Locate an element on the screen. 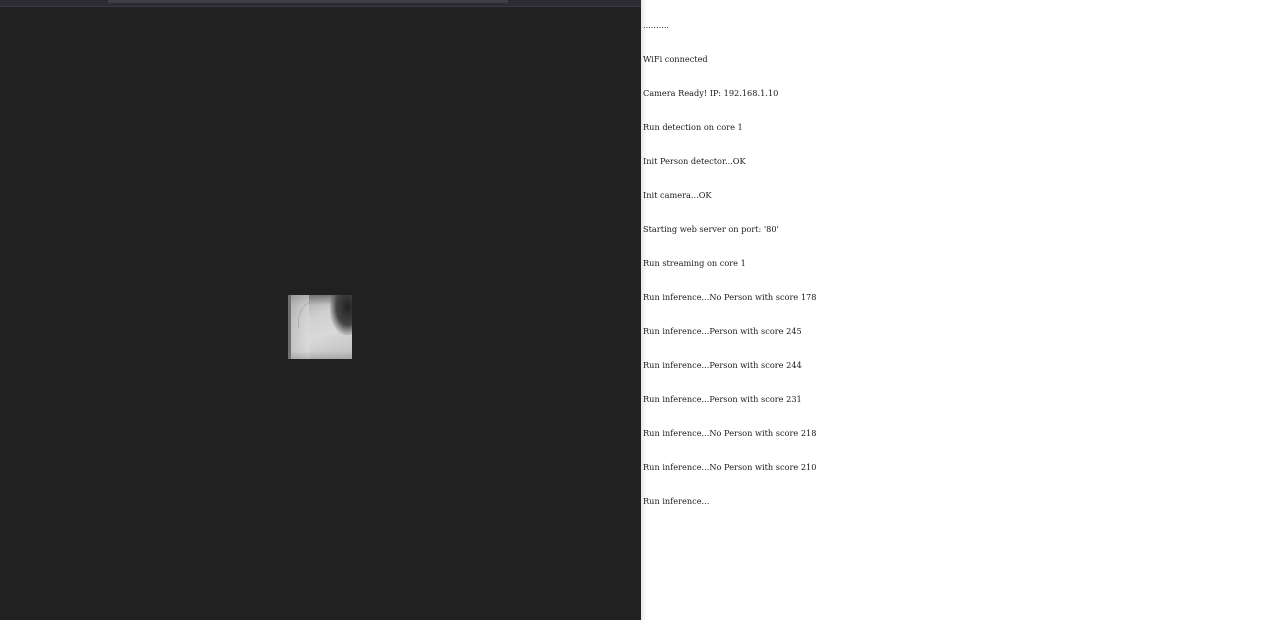 The height and width of the screenshot is (620, 1276). camera-stream-image is located at coordinates (320, 327).